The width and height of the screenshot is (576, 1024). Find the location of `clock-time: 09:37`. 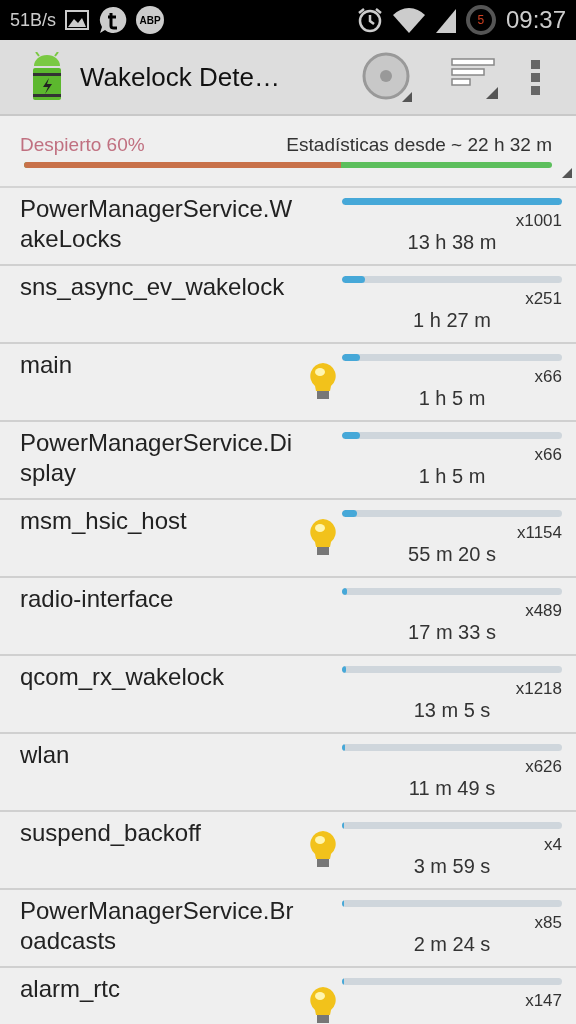

clock-time: 09:37 is located at coordinates (535, 20).